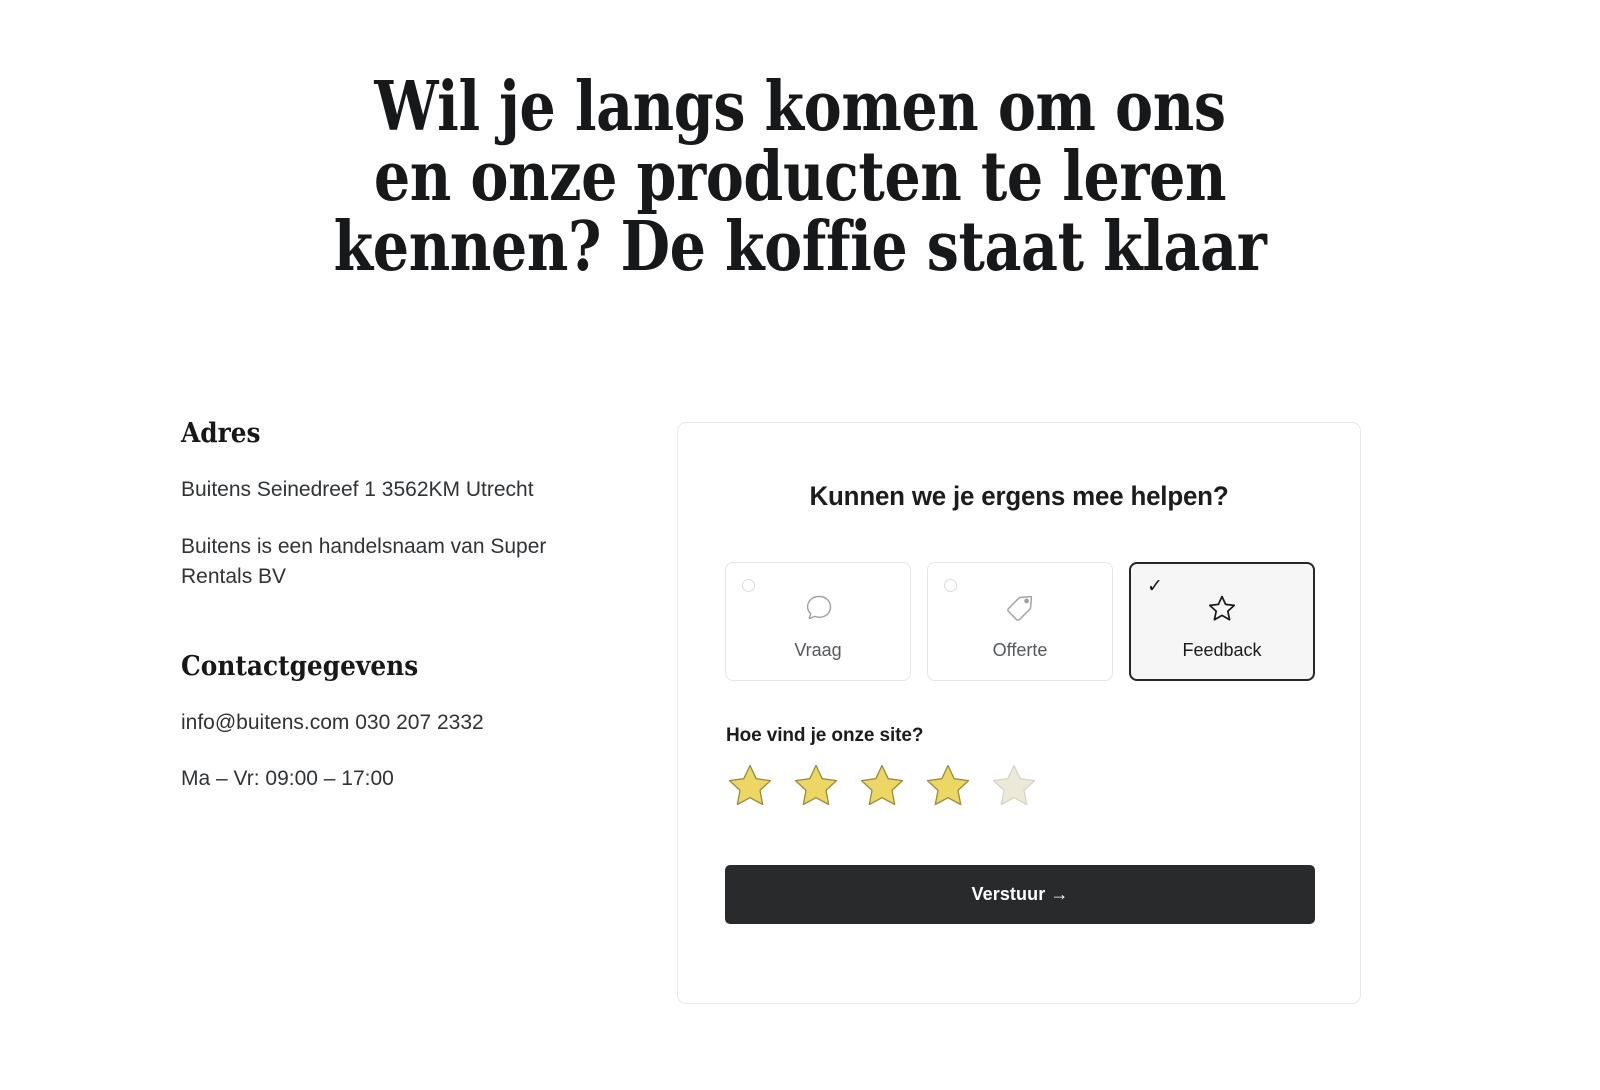 The height and width of the screenshot is (1090, 1600). I want to click on check-icon: ✓, so click(1155, 586).